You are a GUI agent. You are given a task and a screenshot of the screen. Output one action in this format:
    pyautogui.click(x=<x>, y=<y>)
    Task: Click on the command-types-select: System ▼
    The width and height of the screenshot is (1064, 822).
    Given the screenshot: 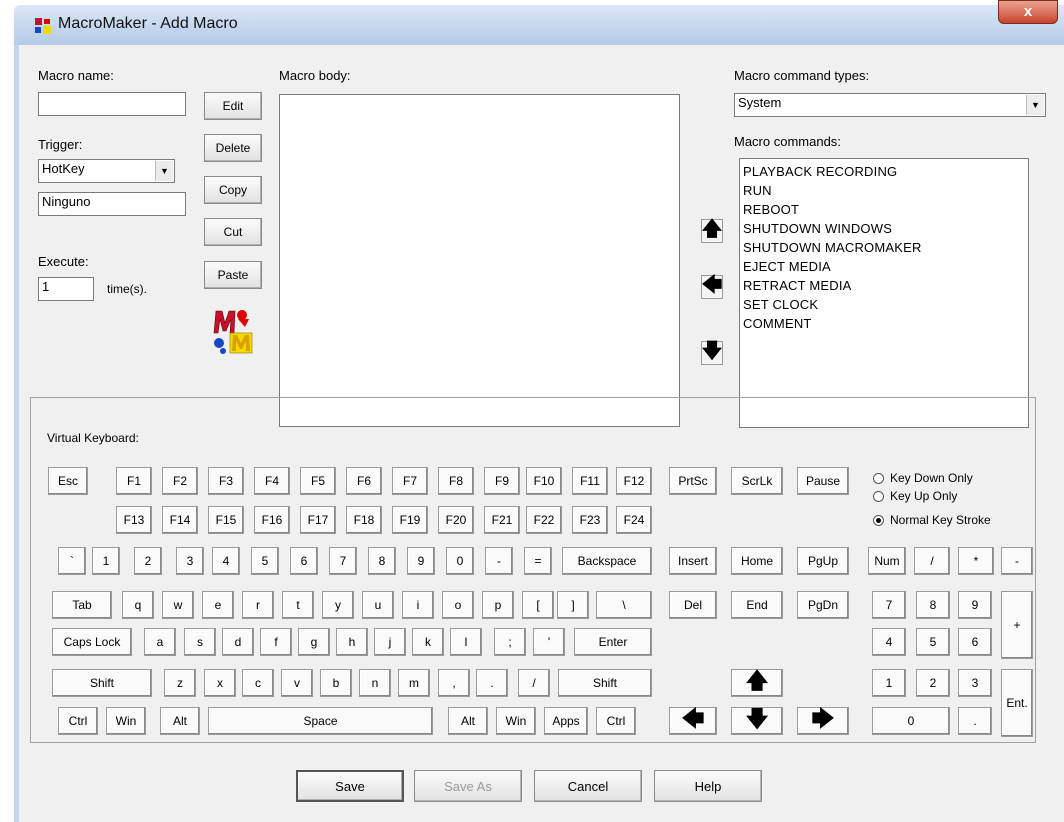 What is the action you would take?
    pyautogui.click(x=890, y=105)
    